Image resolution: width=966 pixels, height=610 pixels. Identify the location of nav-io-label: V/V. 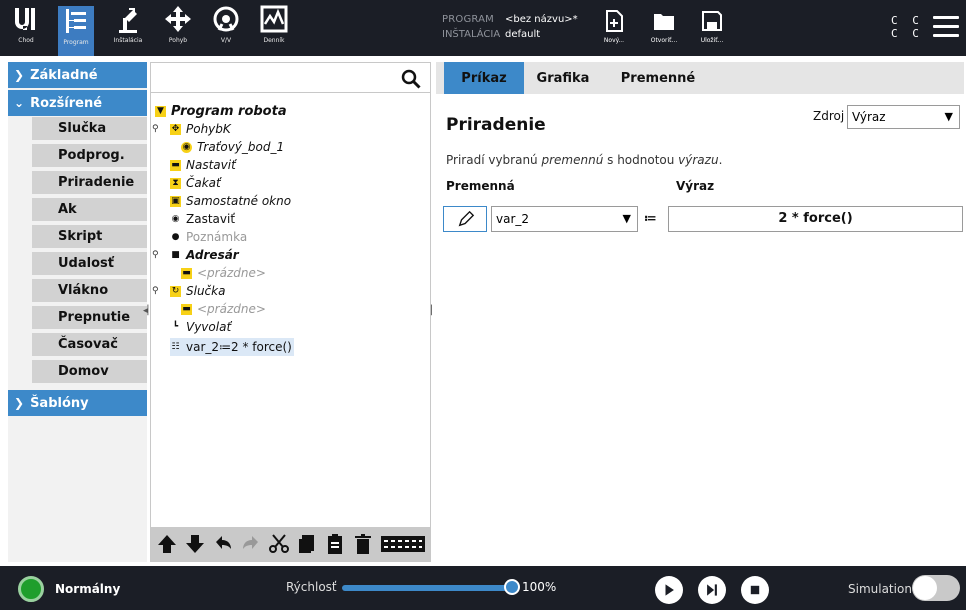
(226, 40).